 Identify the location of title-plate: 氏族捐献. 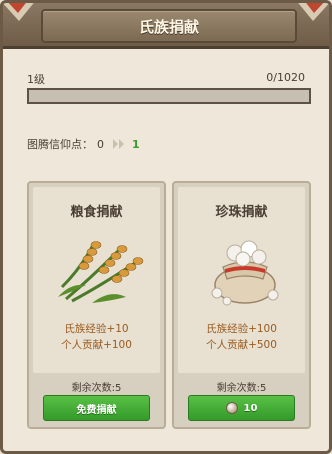
(169, 26).